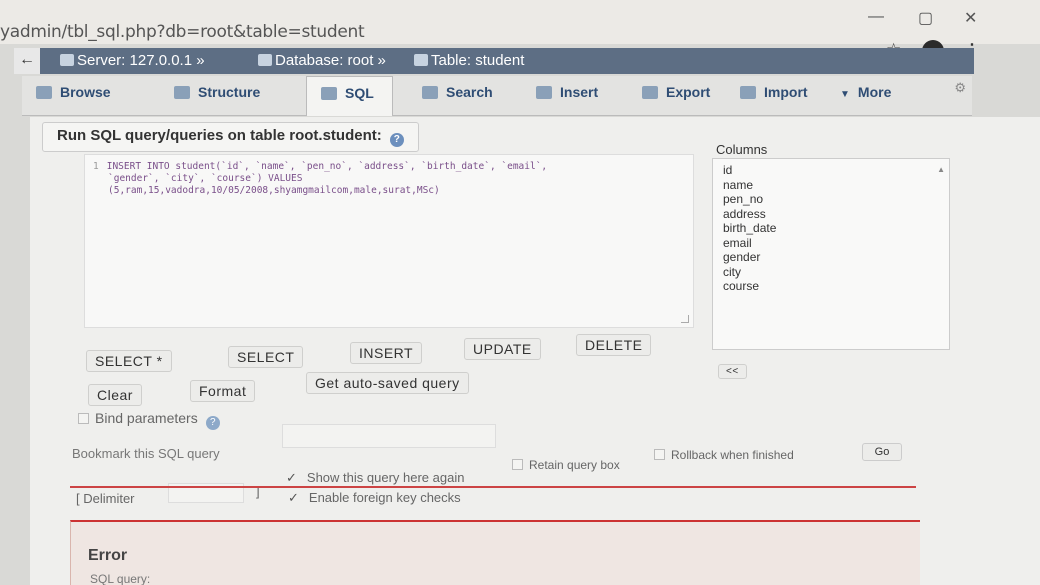 This screenshot has height=585, width=1040. I want to click on error-sql-label: SQL query:, so click(120, 578).